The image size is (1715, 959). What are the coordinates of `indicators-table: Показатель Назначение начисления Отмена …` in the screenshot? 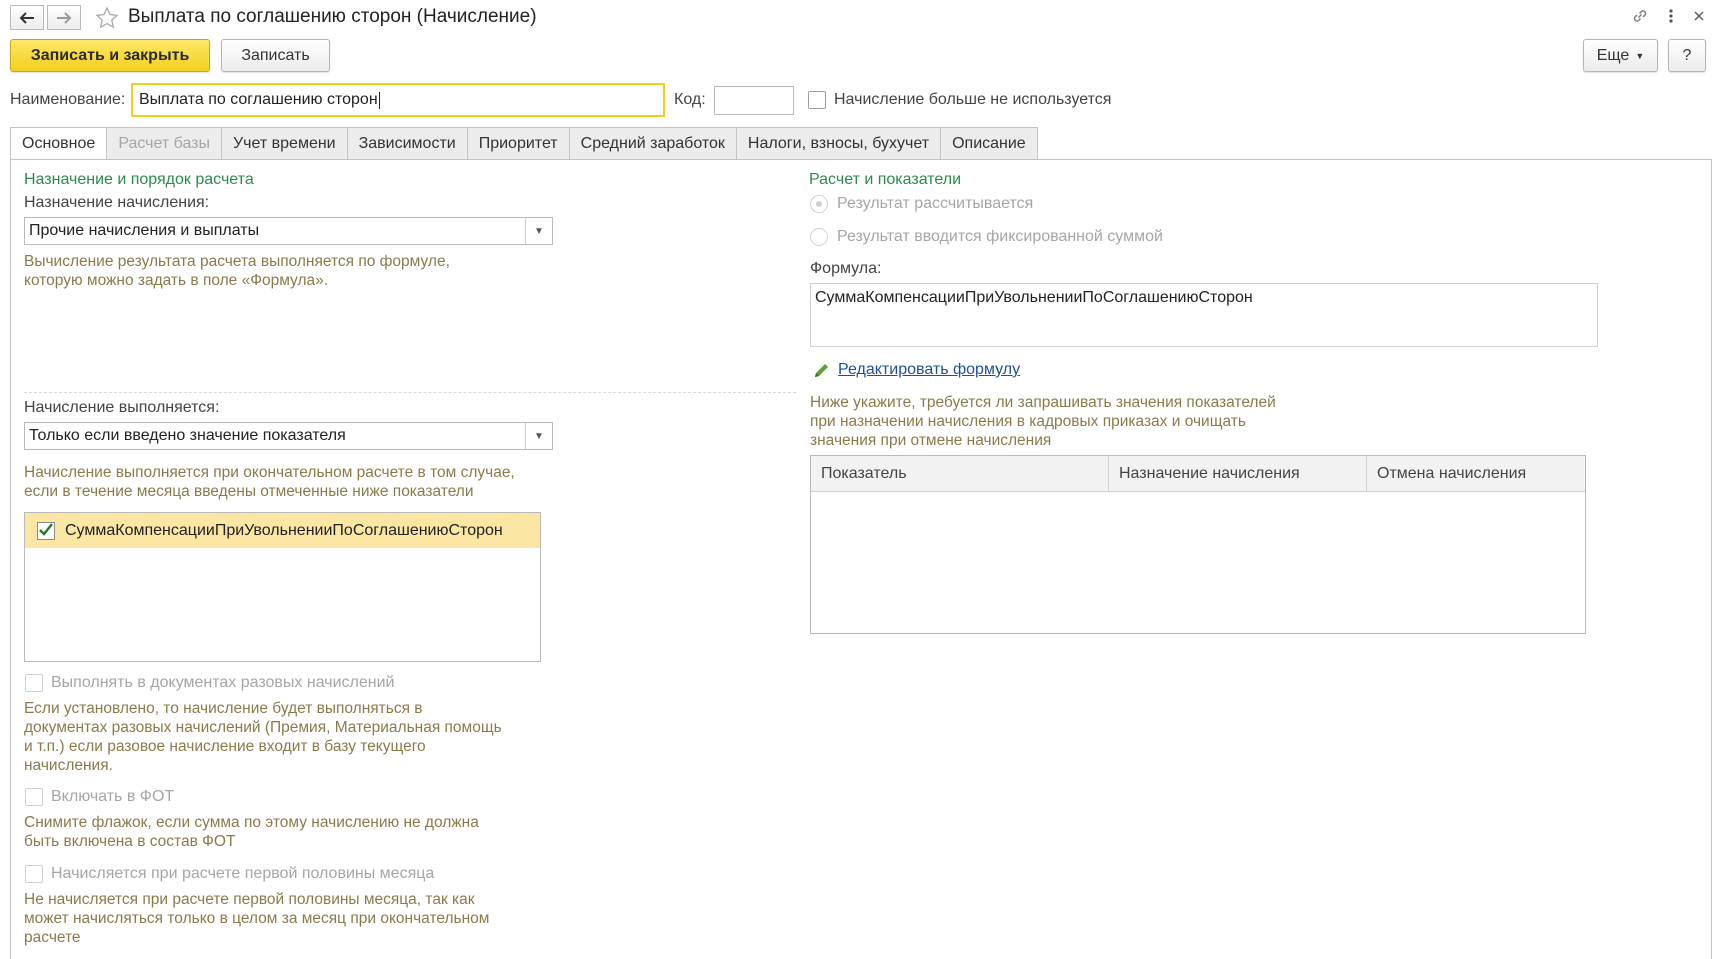 It's located at (1198, 544).